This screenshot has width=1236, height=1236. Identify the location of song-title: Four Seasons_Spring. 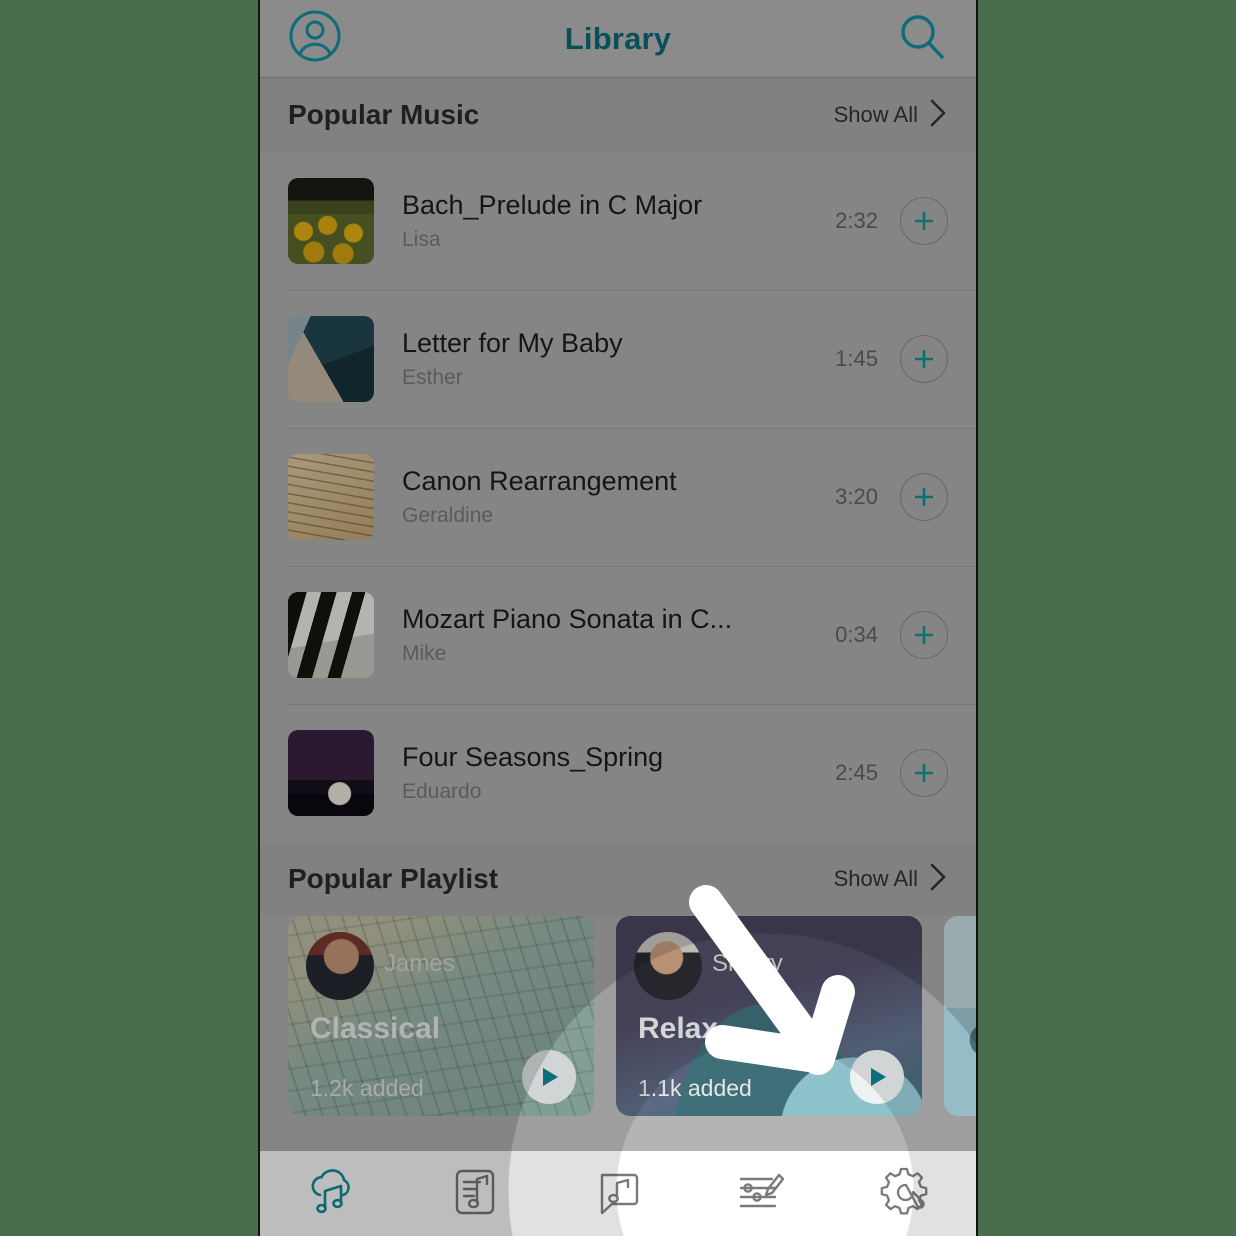
(533, 757).